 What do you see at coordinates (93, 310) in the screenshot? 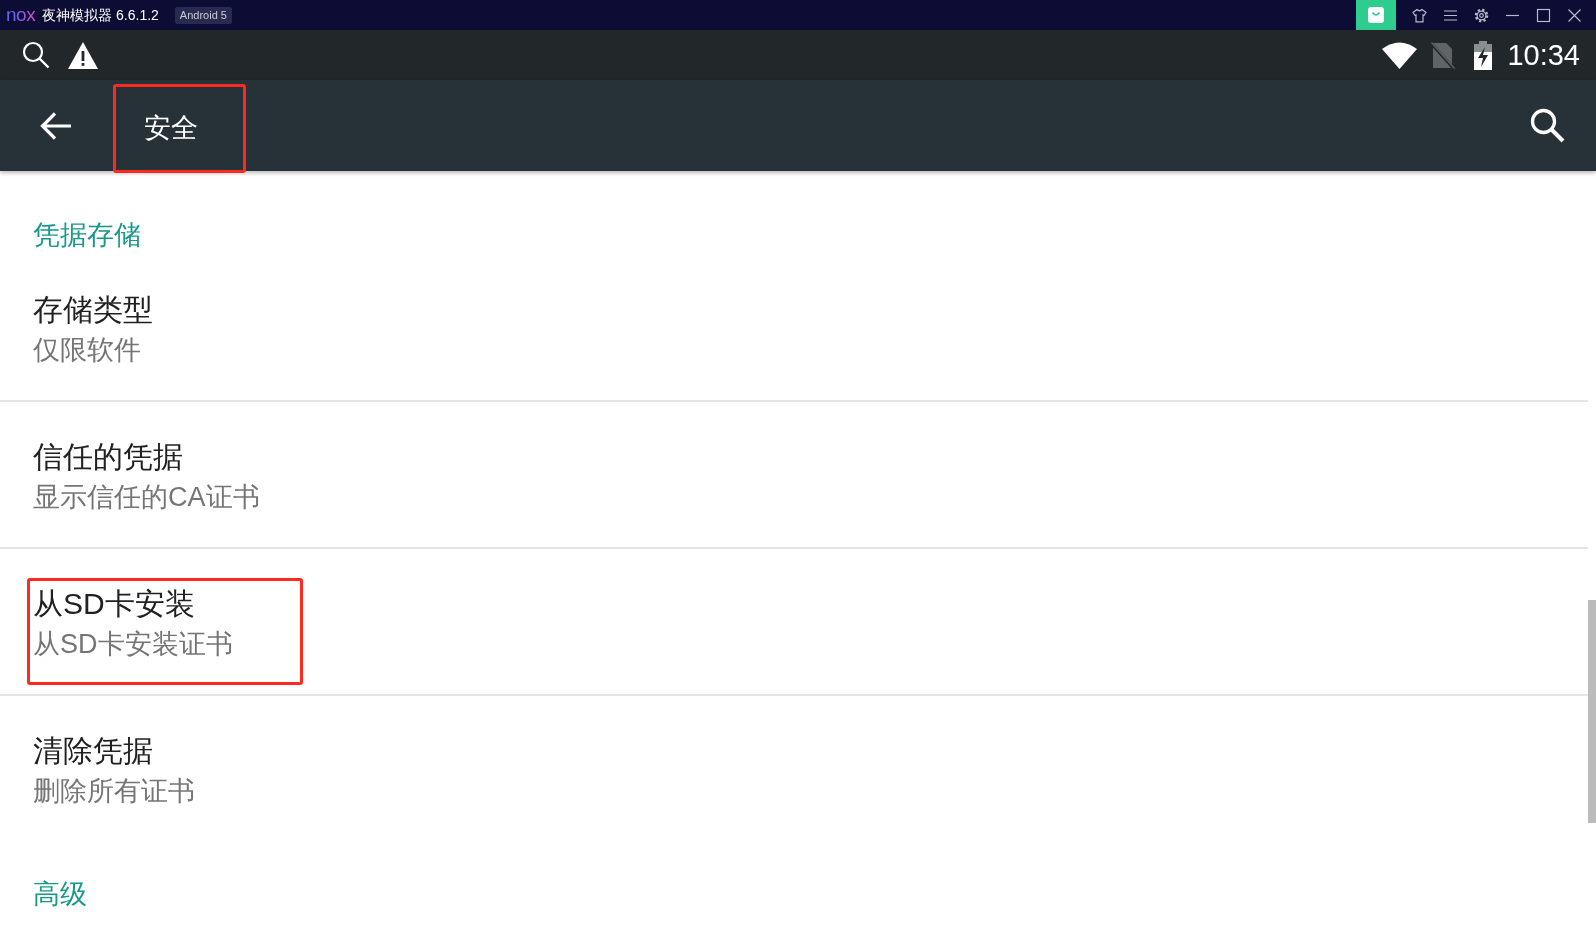
I see `setting-title: 存储类型` at bounding box center [93, 310].